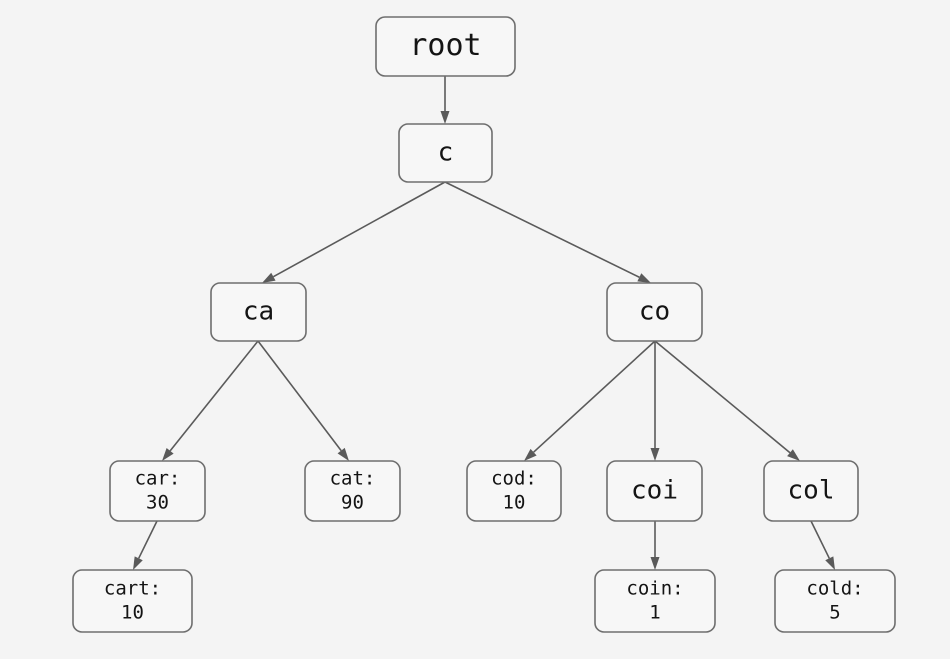 This screenshot has height=659, width=950. What do you see at coordinates (352, 491) in the screenshot?
I see `tree-node-cat: cat: 90` at bounding box center [352, 491].